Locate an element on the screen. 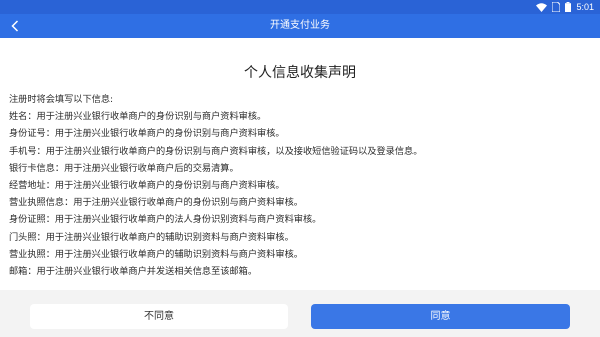 The image size is (600, 337). statement-item-name: 姓名：用于注册兴业银行收单商户的身份识别与商户资料审核。 is located at coordinates (138, 117).